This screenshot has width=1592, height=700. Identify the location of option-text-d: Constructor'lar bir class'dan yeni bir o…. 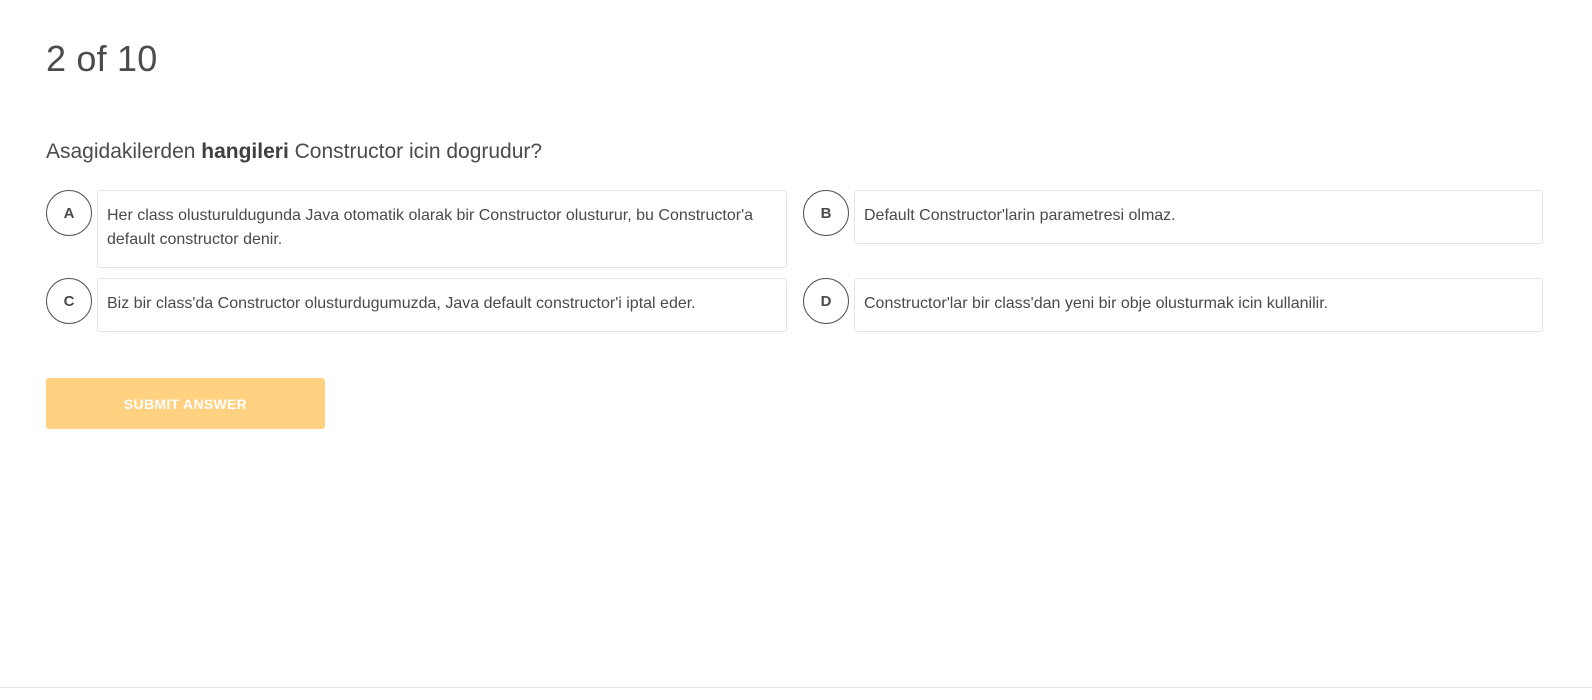
(1198, 305).